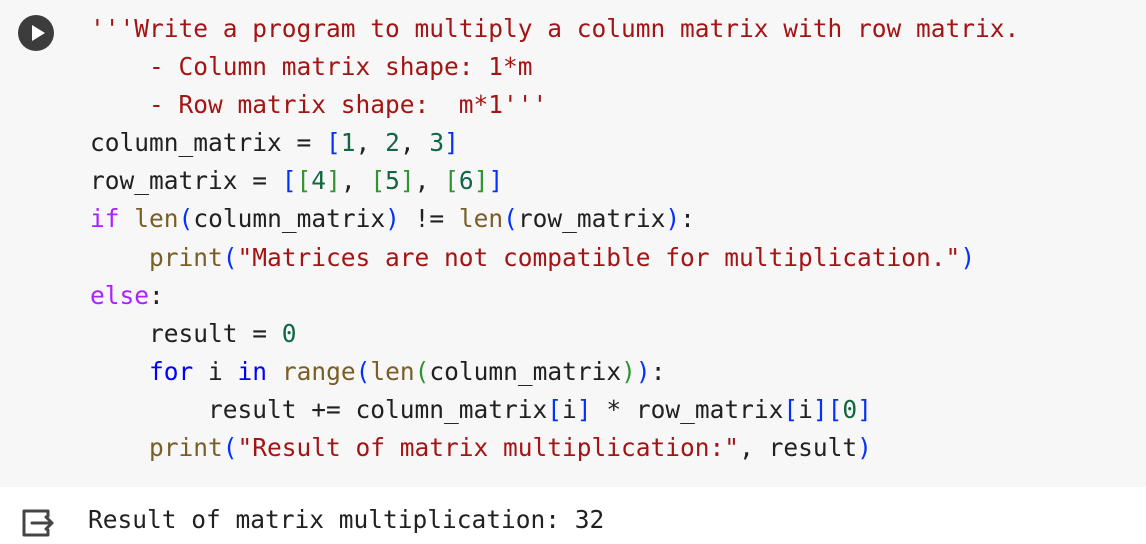 The height and width of the screenshot is (544, 1146). I want to click on output-arrow-icon, so click(38, 523).